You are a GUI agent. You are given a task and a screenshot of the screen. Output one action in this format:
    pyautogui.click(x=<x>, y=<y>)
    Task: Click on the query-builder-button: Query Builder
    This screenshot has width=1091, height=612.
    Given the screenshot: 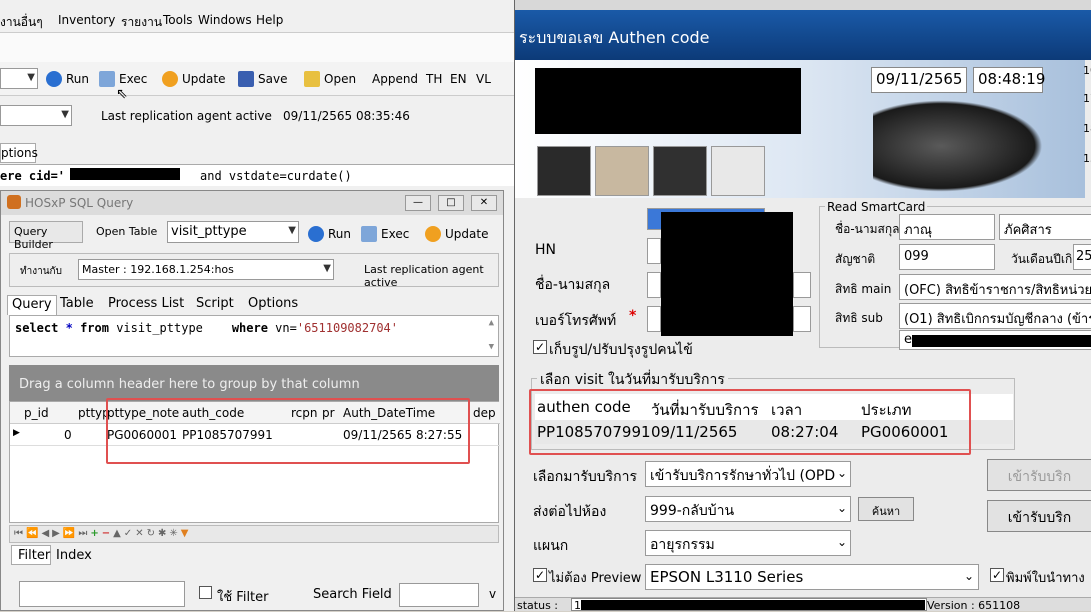 What is the action you would take?
    pyautogui.click(x=46, y=236)
    